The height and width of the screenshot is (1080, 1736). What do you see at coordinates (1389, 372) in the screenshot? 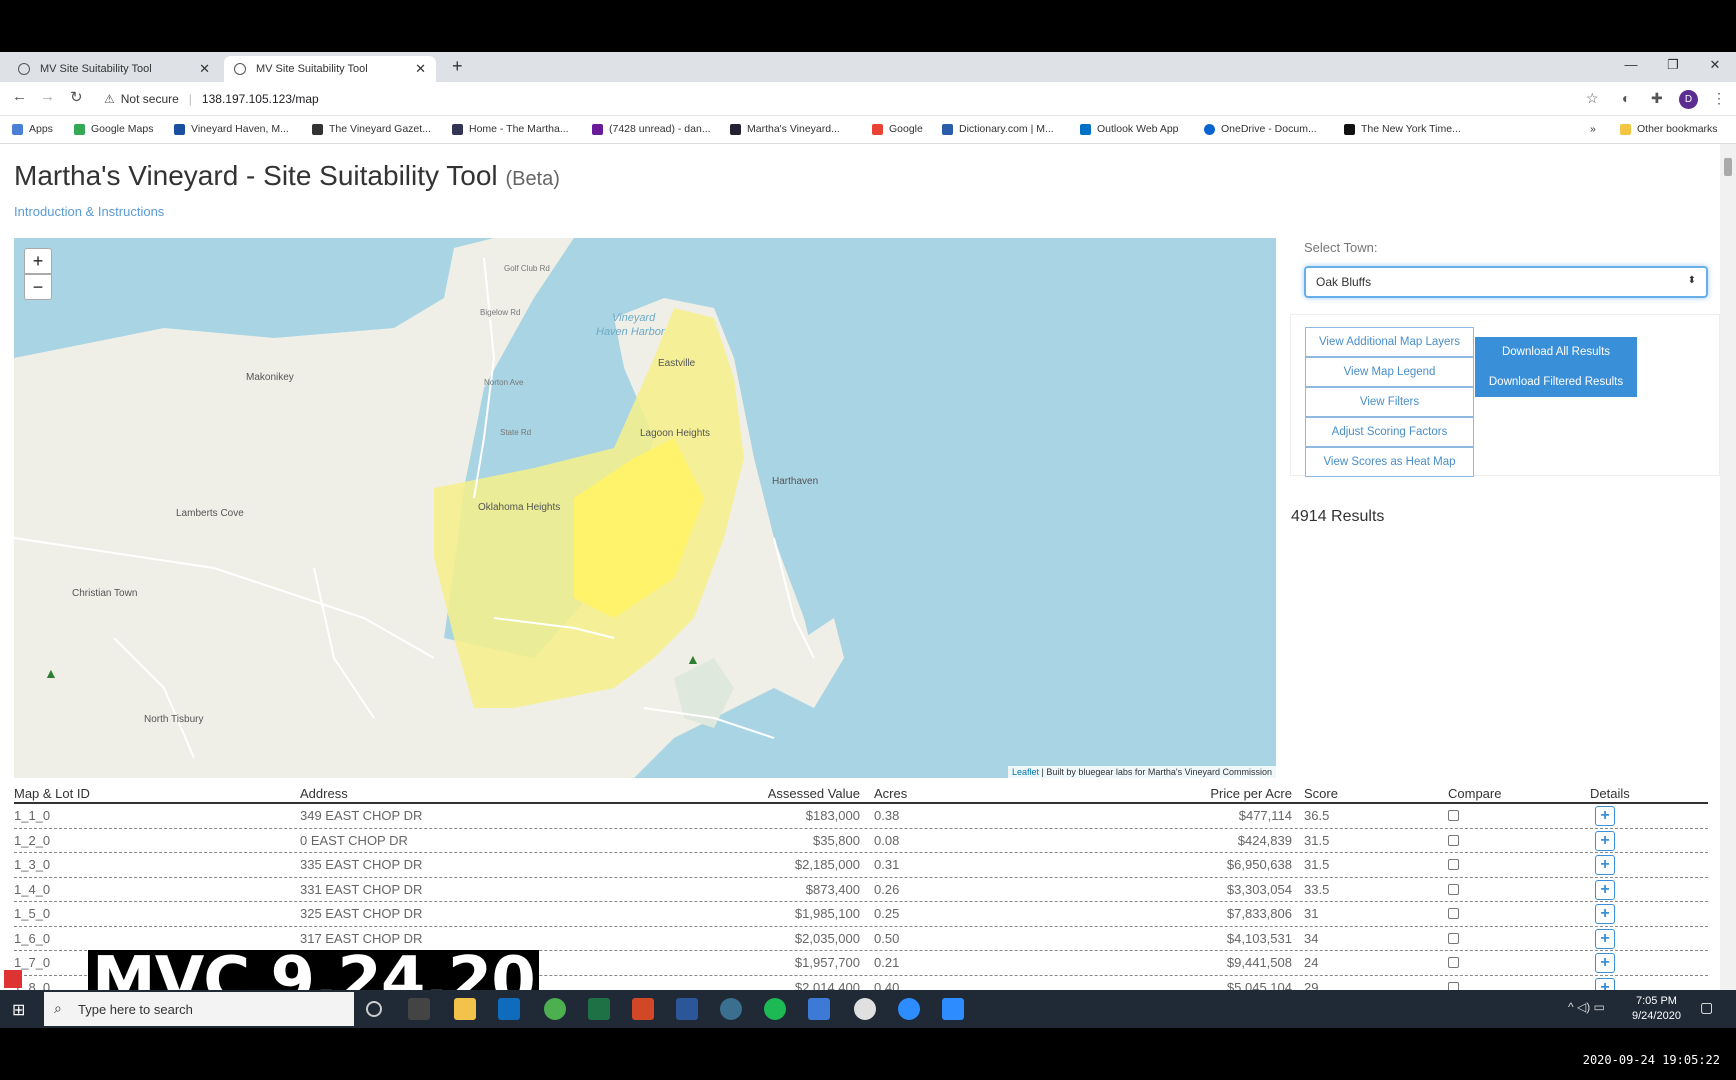
I see `view-map-legend-button: View Map Legend` at bounding box center [1389, 372].